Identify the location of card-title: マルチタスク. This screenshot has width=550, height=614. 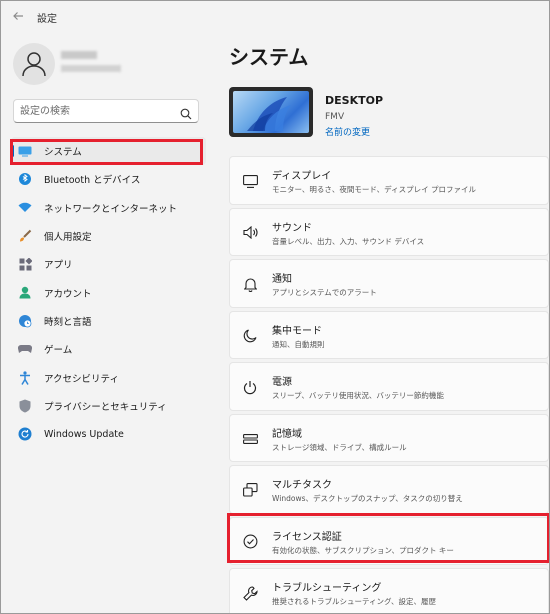
(302, 485).